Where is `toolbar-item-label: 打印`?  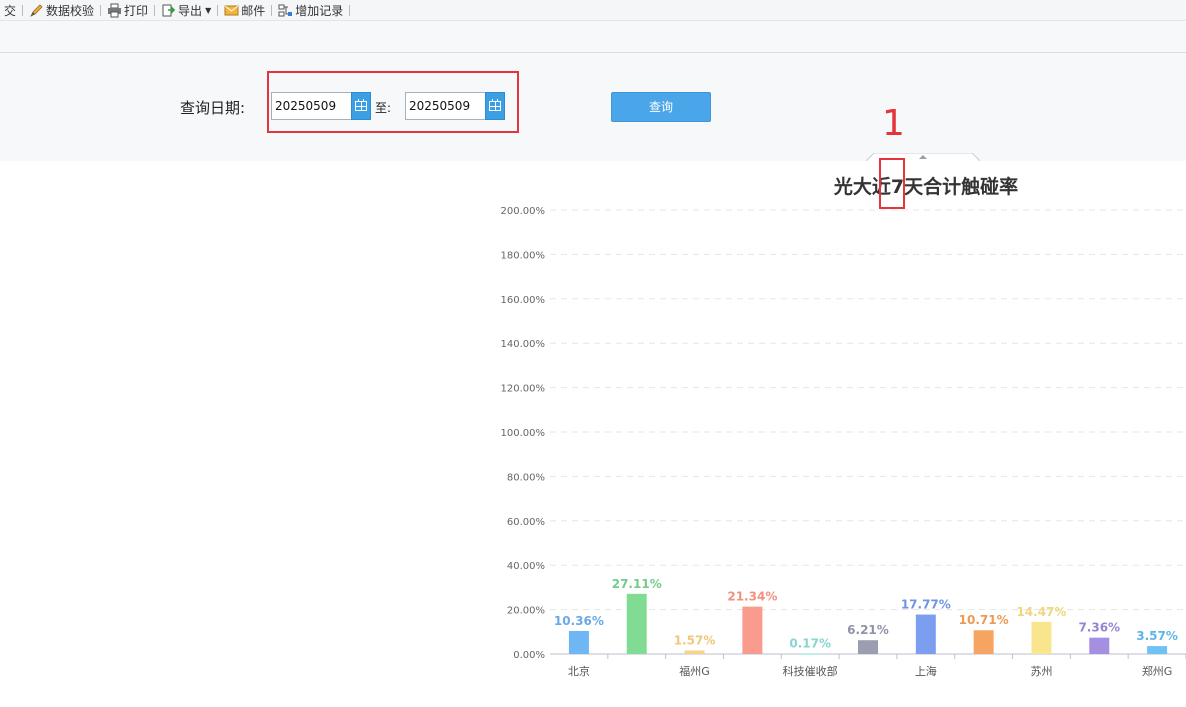
toolbar-item-label: 打印 is located at coordinates (136, 10).